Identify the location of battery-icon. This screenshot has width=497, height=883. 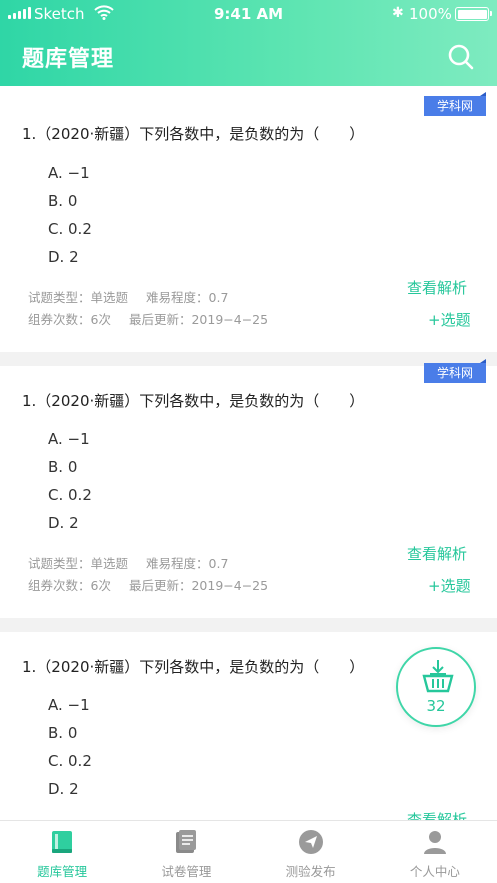
(473, 14).